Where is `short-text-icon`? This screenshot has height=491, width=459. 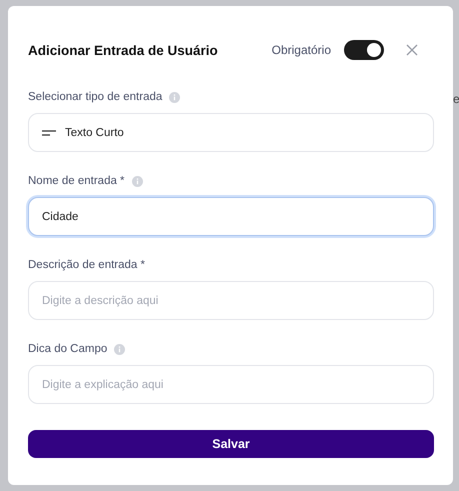
short-text-icon is located at coordinates (49, 133).